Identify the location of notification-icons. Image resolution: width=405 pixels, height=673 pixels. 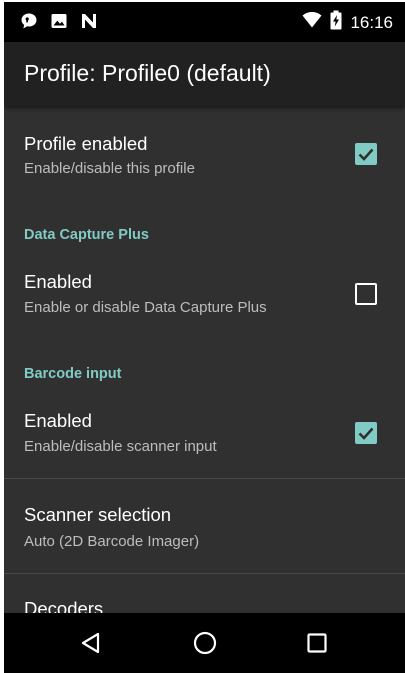
(59, 23).